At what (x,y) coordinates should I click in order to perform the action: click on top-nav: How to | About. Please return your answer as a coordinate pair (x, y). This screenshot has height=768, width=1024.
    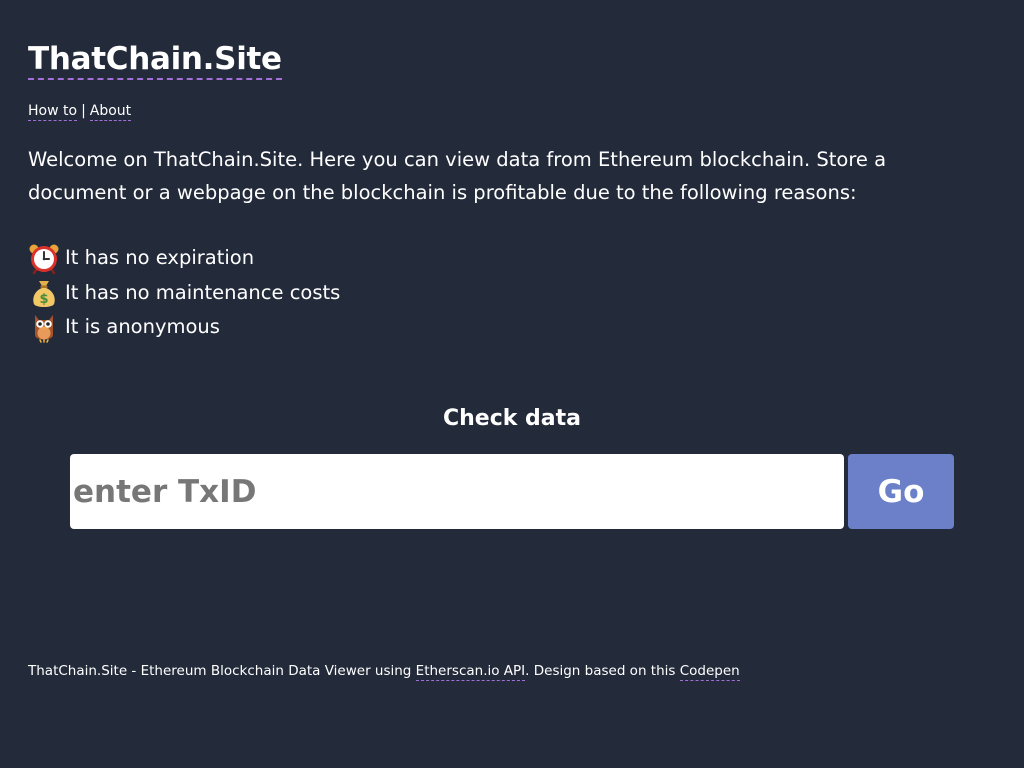
    Looking at the image, I should click on (80, 111).